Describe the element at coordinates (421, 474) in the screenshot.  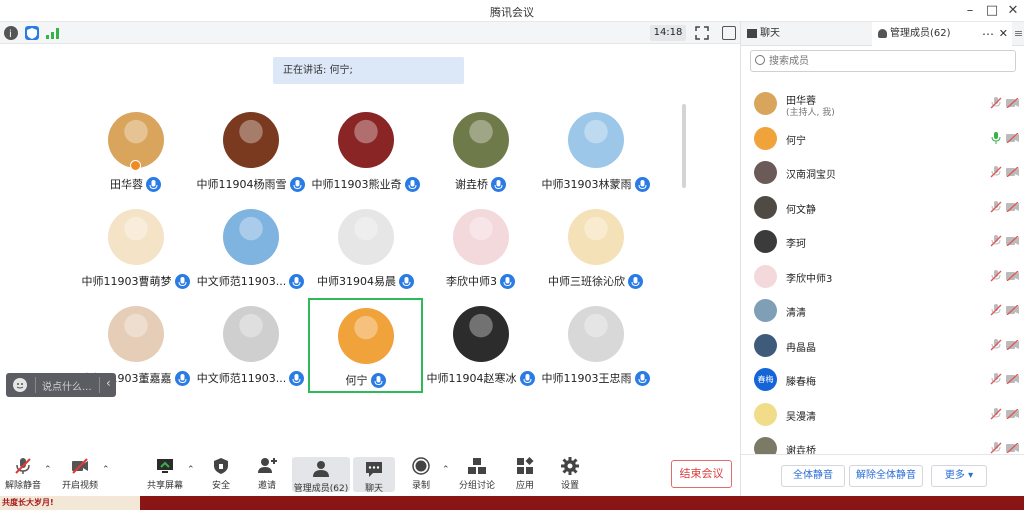
I see `record-button: 录制` at that location.